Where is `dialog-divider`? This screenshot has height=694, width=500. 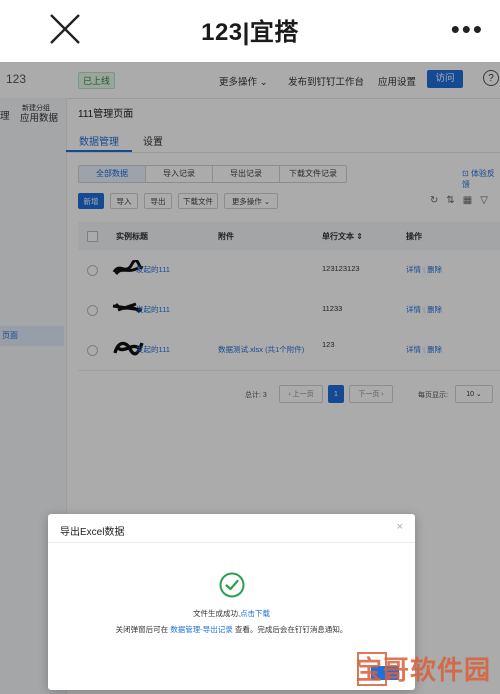
dialog-divider is located at coordinates (231, 542).